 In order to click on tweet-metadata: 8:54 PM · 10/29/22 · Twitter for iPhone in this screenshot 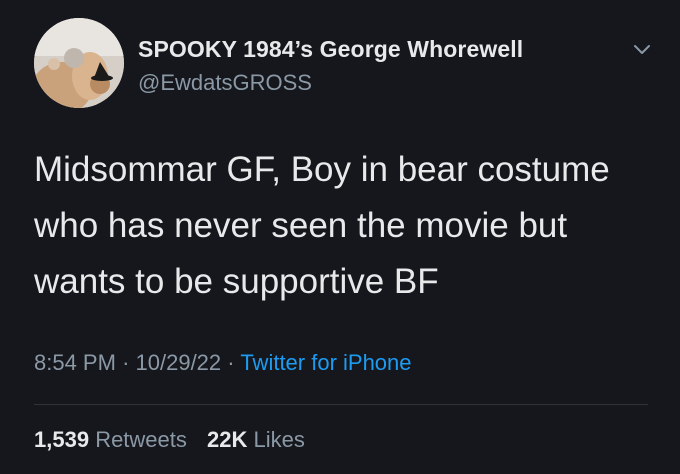, I will do `click(223, 363)`.